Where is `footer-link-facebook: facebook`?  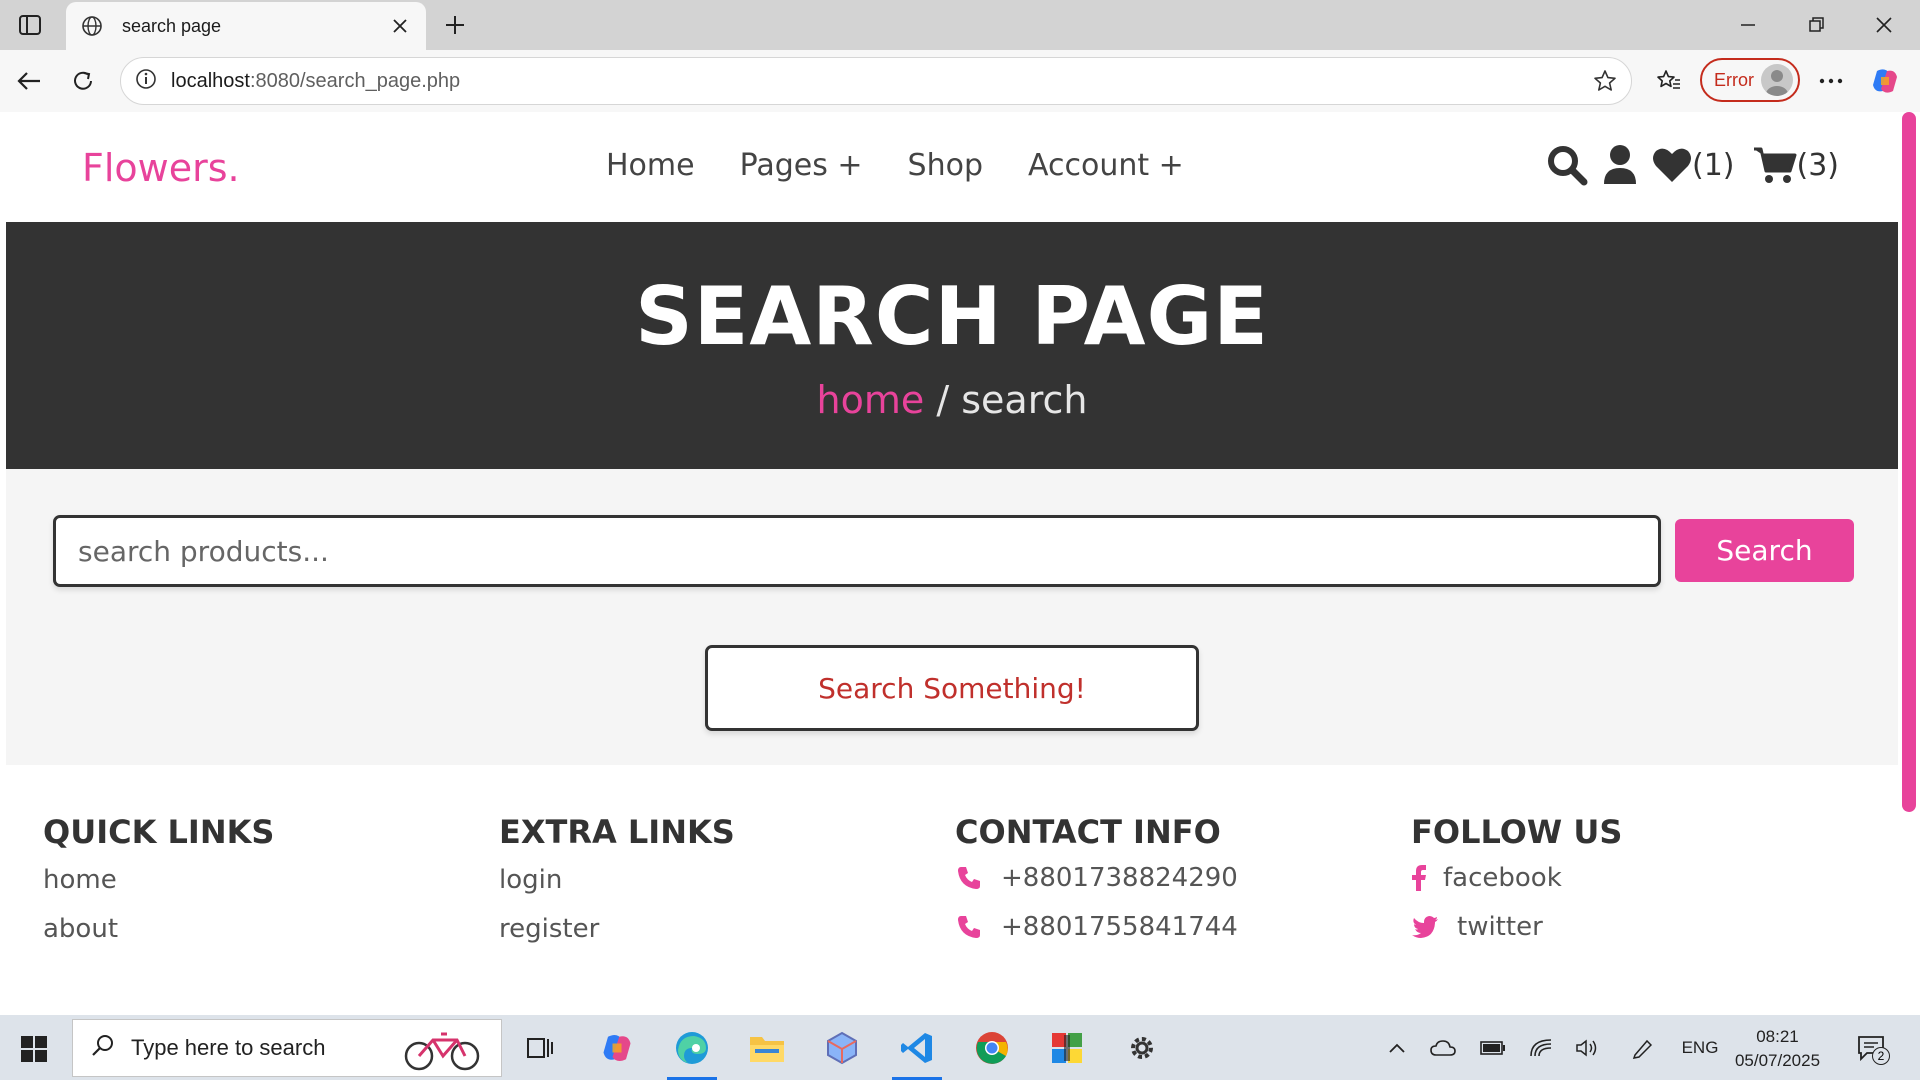 footer-link-facebook: facebook is located at coordinates (1486, 878).